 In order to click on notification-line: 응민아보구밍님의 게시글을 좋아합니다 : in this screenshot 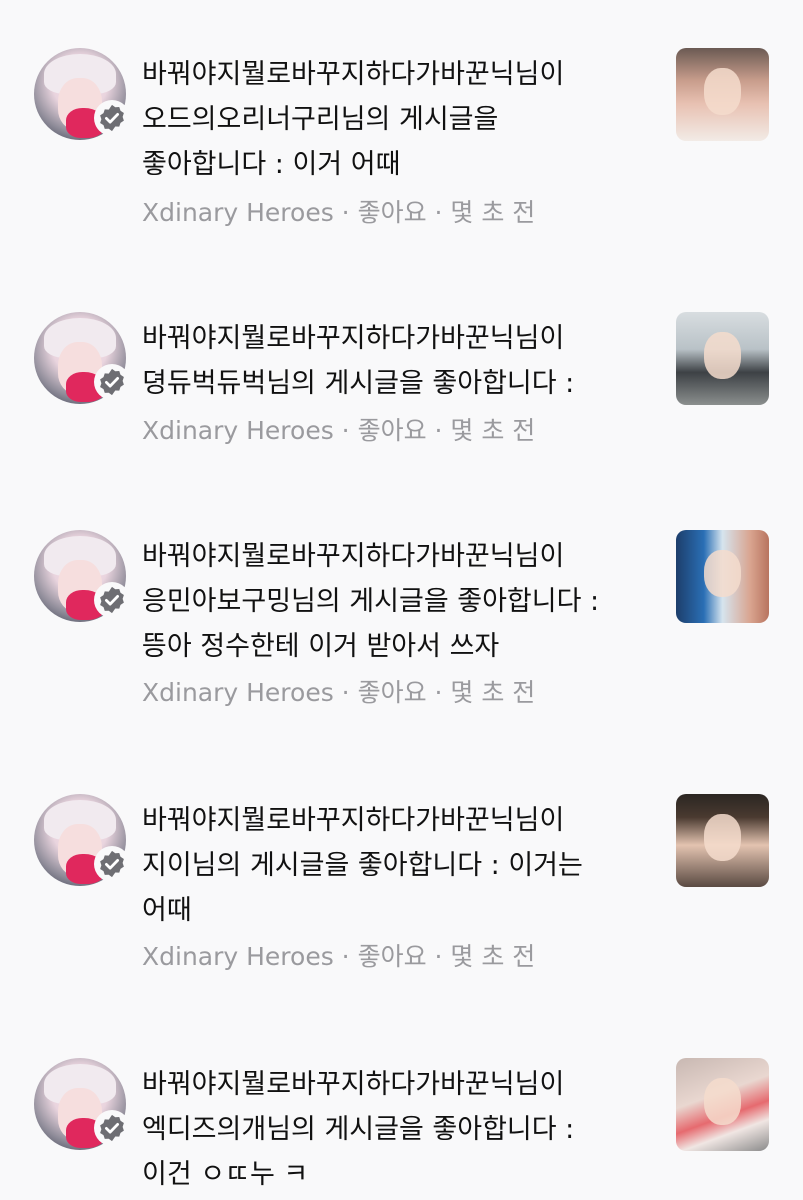, I will do `click(371, 601)`.